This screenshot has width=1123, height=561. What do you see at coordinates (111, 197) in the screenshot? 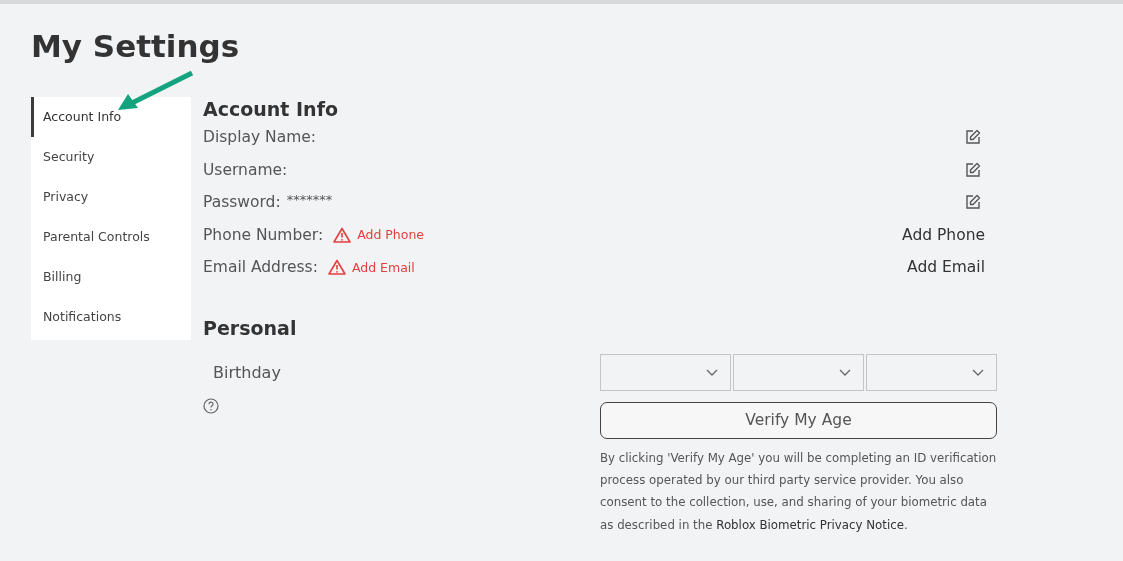
I see `sidebar-item: Privacy` at bounding box center [111, 197].